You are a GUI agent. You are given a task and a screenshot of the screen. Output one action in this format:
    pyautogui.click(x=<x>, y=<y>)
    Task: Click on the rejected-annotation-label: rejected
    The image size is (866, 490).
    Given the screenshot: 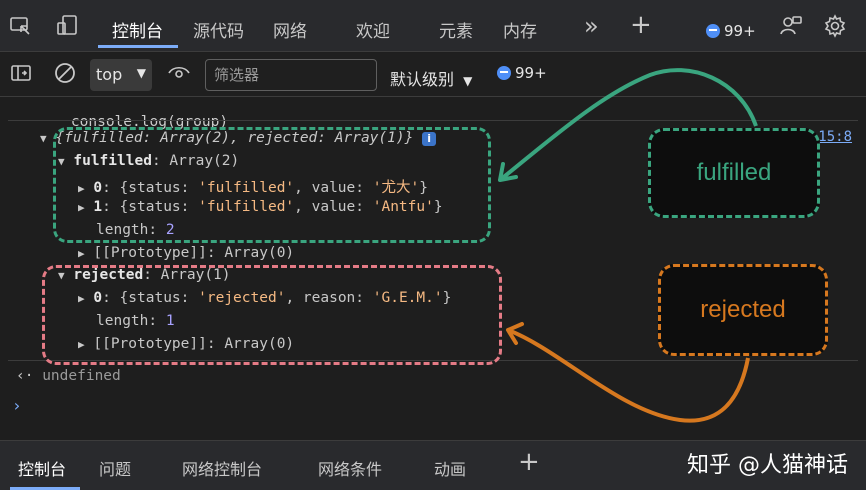 What is the action you would take?
    pyautogui.click(x=743, y=310)
    